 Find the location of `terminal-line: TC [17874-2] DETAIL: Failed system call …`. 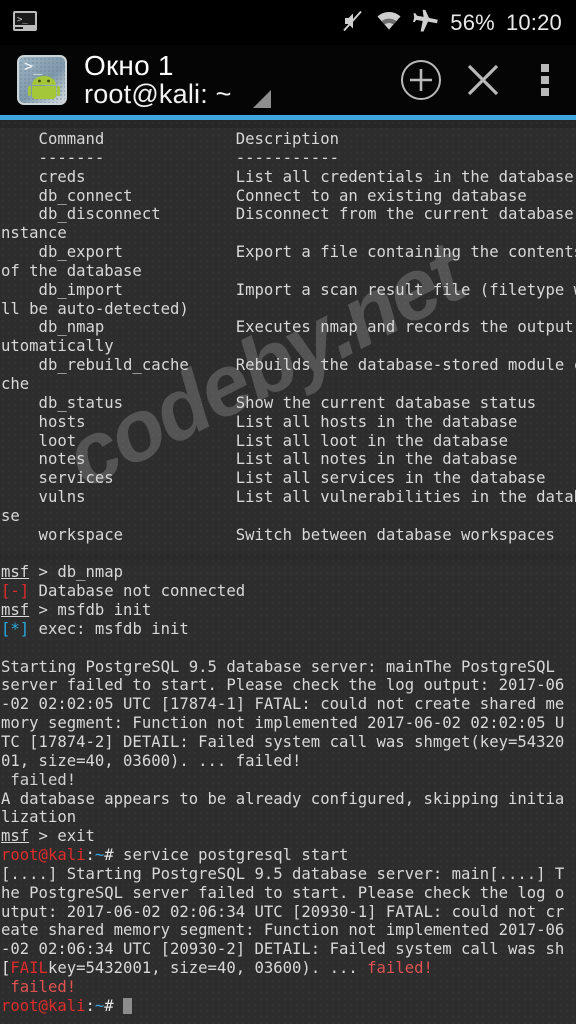

terminal-line: TC [17874-2] DETAIL: Failed system call … is located at coordinates (283, 742).